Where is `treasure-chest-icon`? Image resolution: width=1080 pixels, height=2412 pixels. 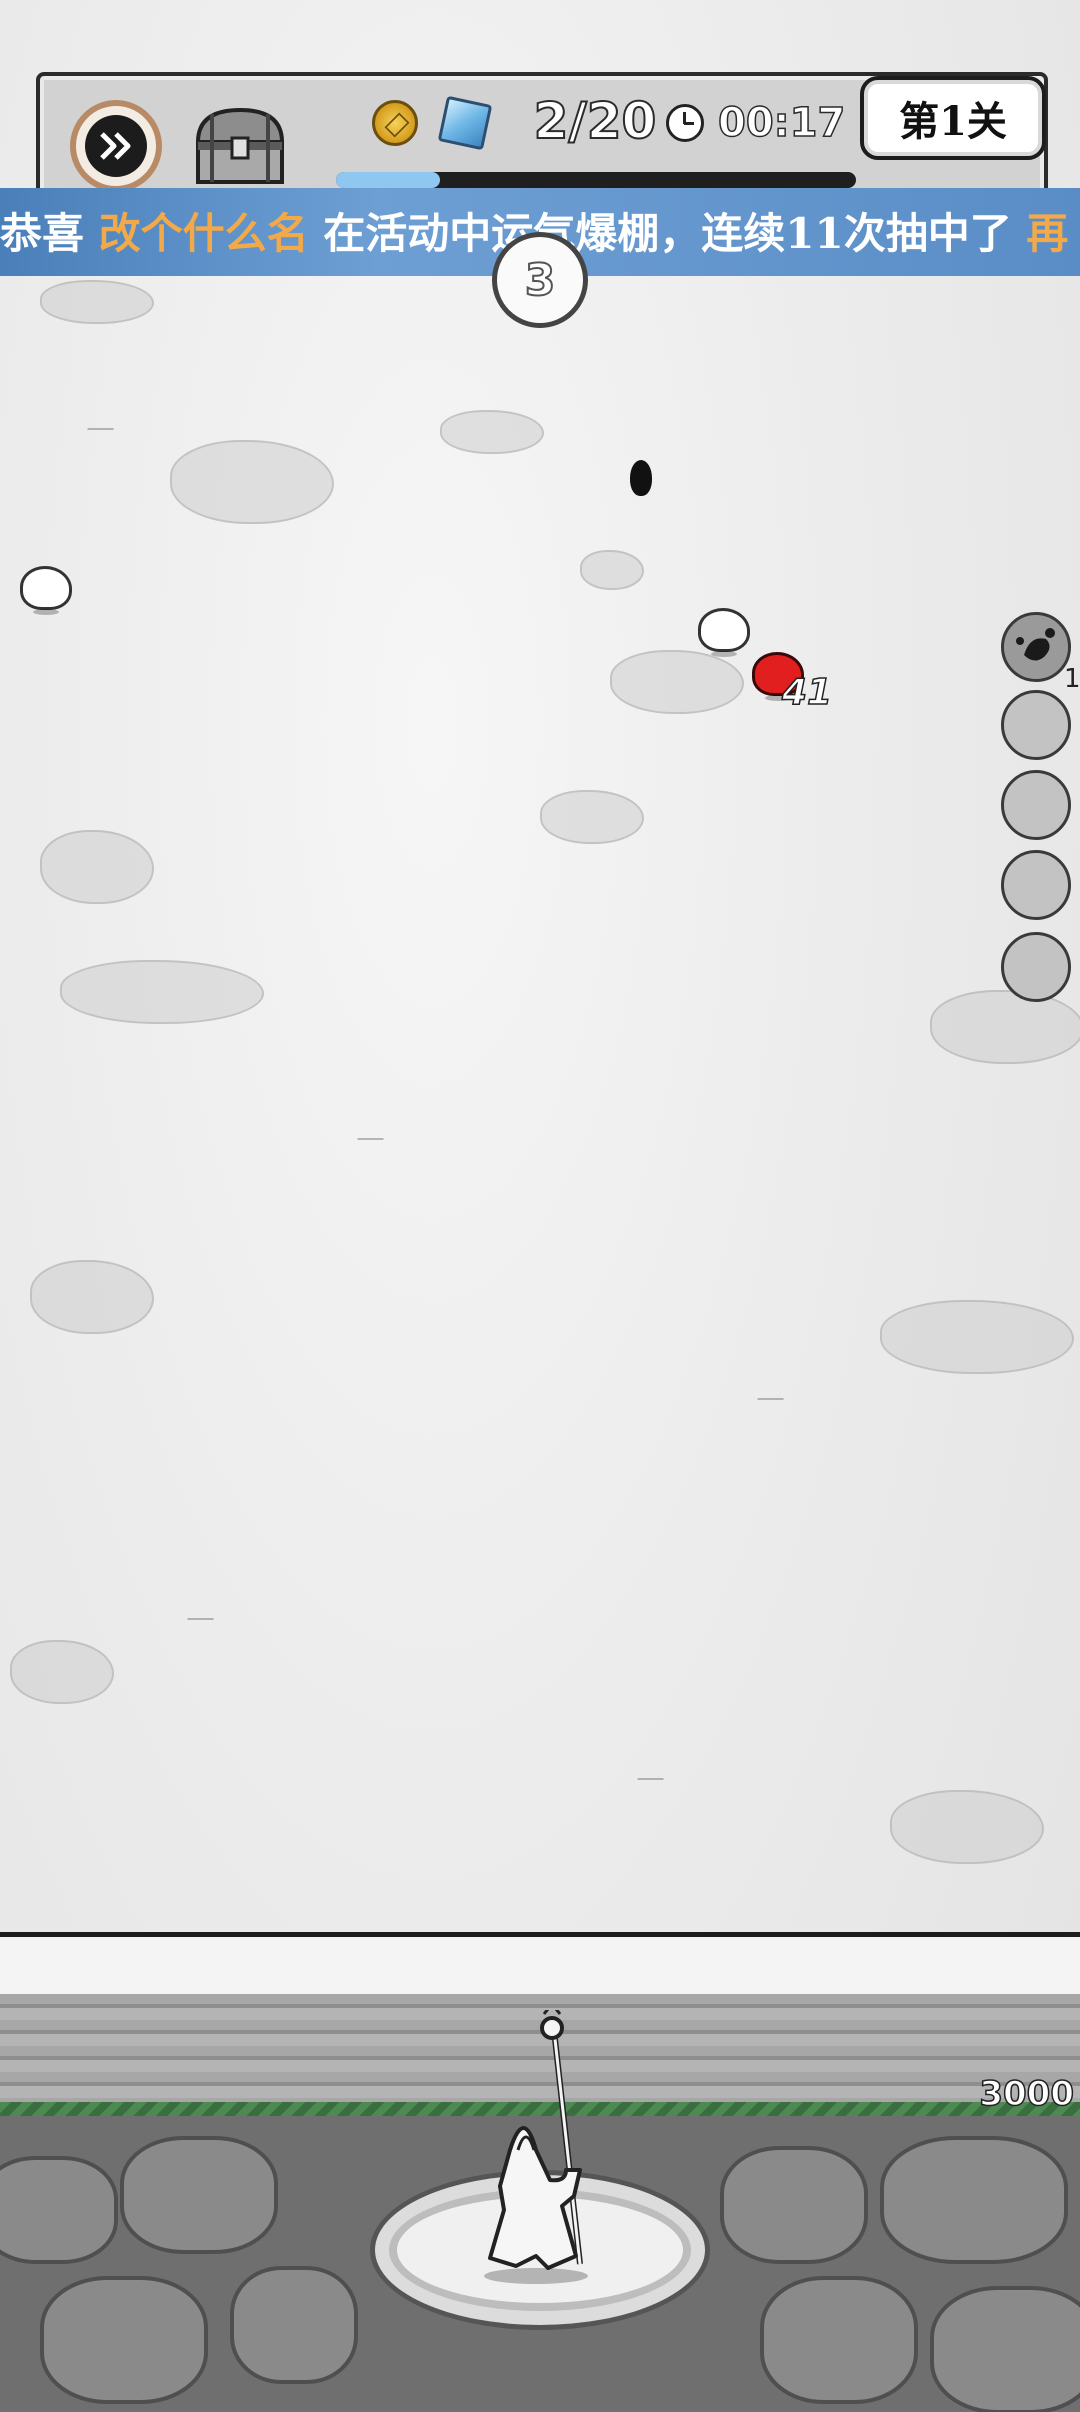
treasure-chest-icon is located at coordinates (240, 145).